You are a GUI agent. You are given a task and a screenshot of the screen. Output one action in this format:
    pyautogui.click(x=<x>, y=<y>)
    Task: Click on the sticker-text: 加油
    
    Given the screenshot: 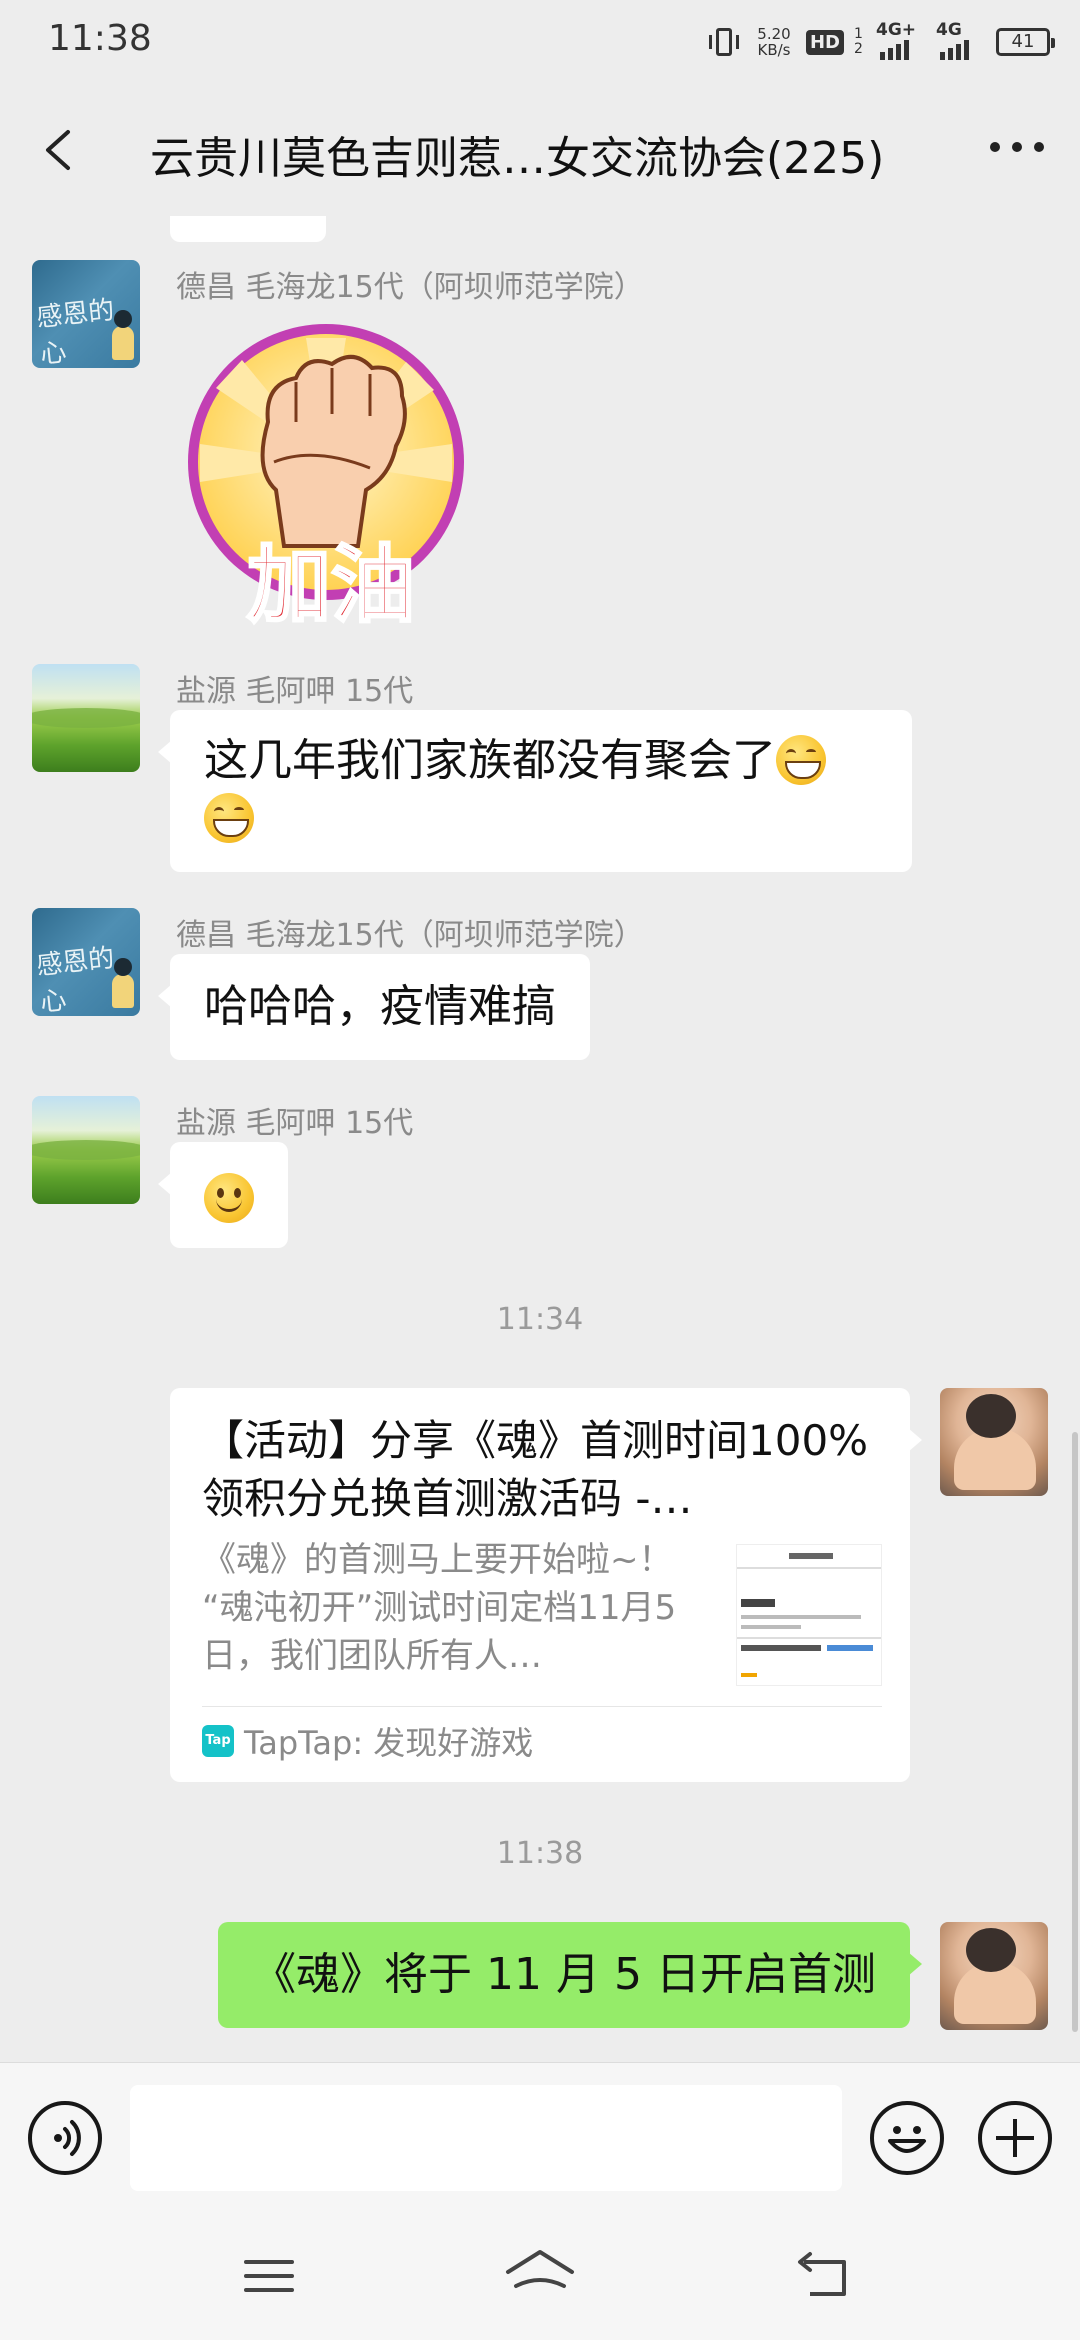 What is the action you would take?
    pyautogui.click(x=331, y=584)
    